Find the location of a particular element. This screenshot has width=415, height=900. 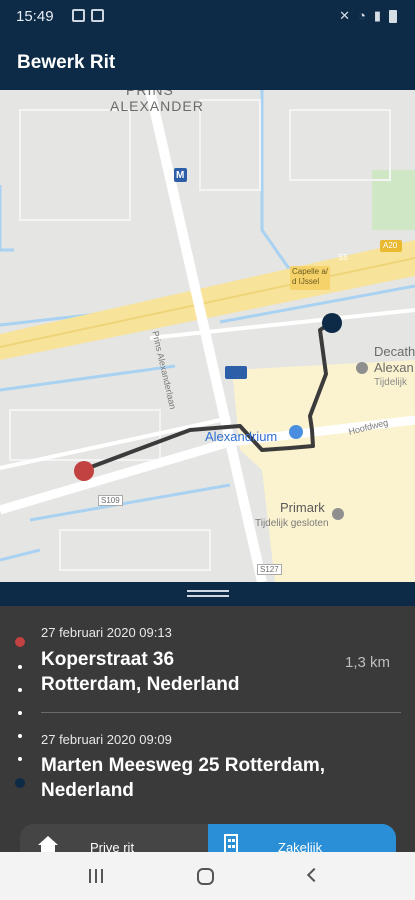

end-datetime: 27 februari 2020 09:09 is located at coordinates (106, 739).